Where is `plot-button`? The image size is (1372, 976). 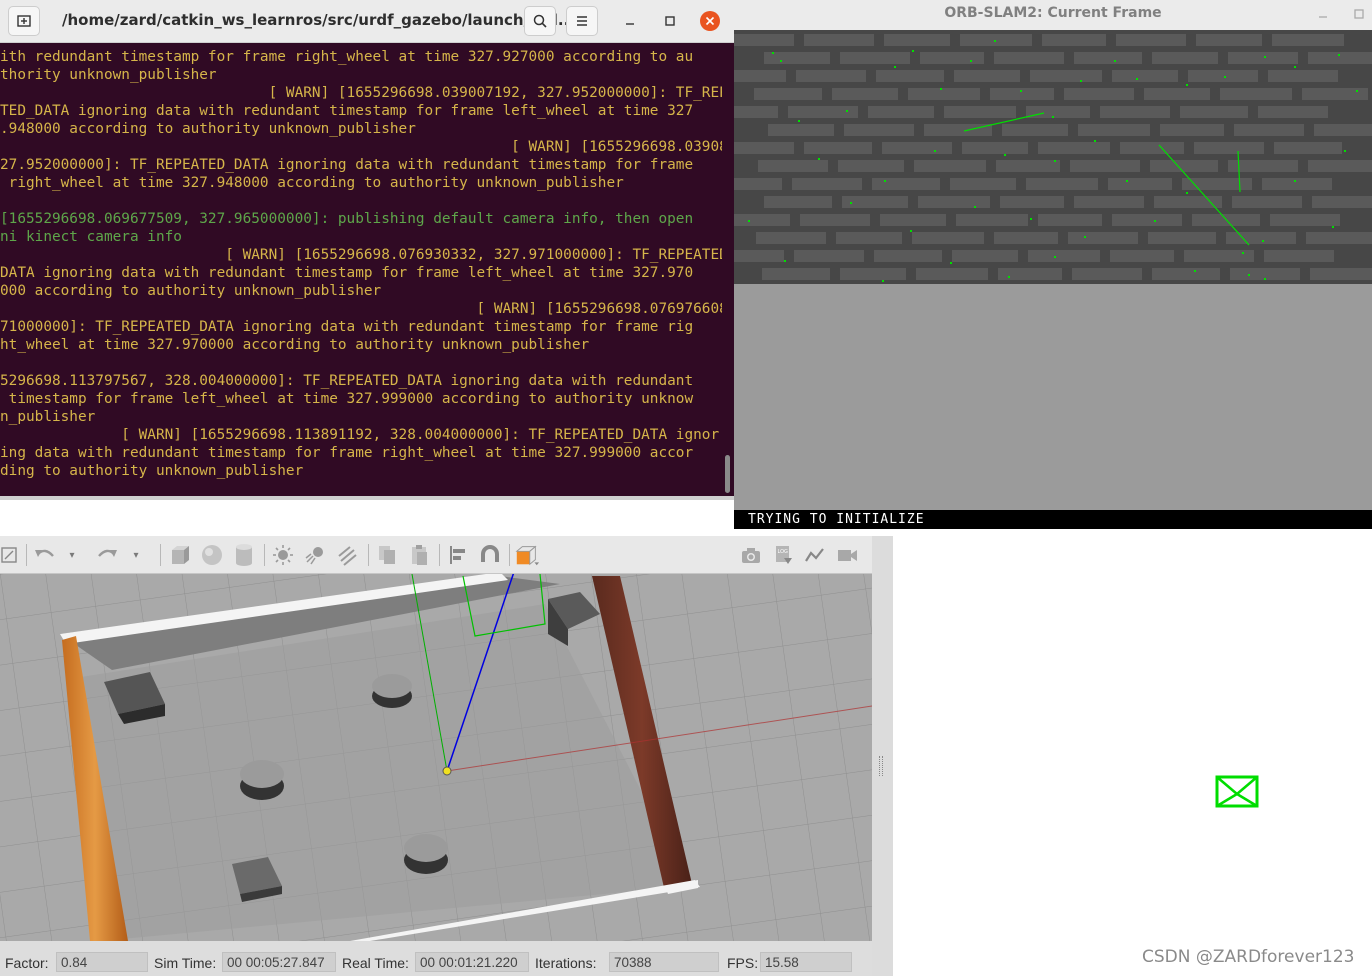
plot-button is located at coordinates (815, 555).